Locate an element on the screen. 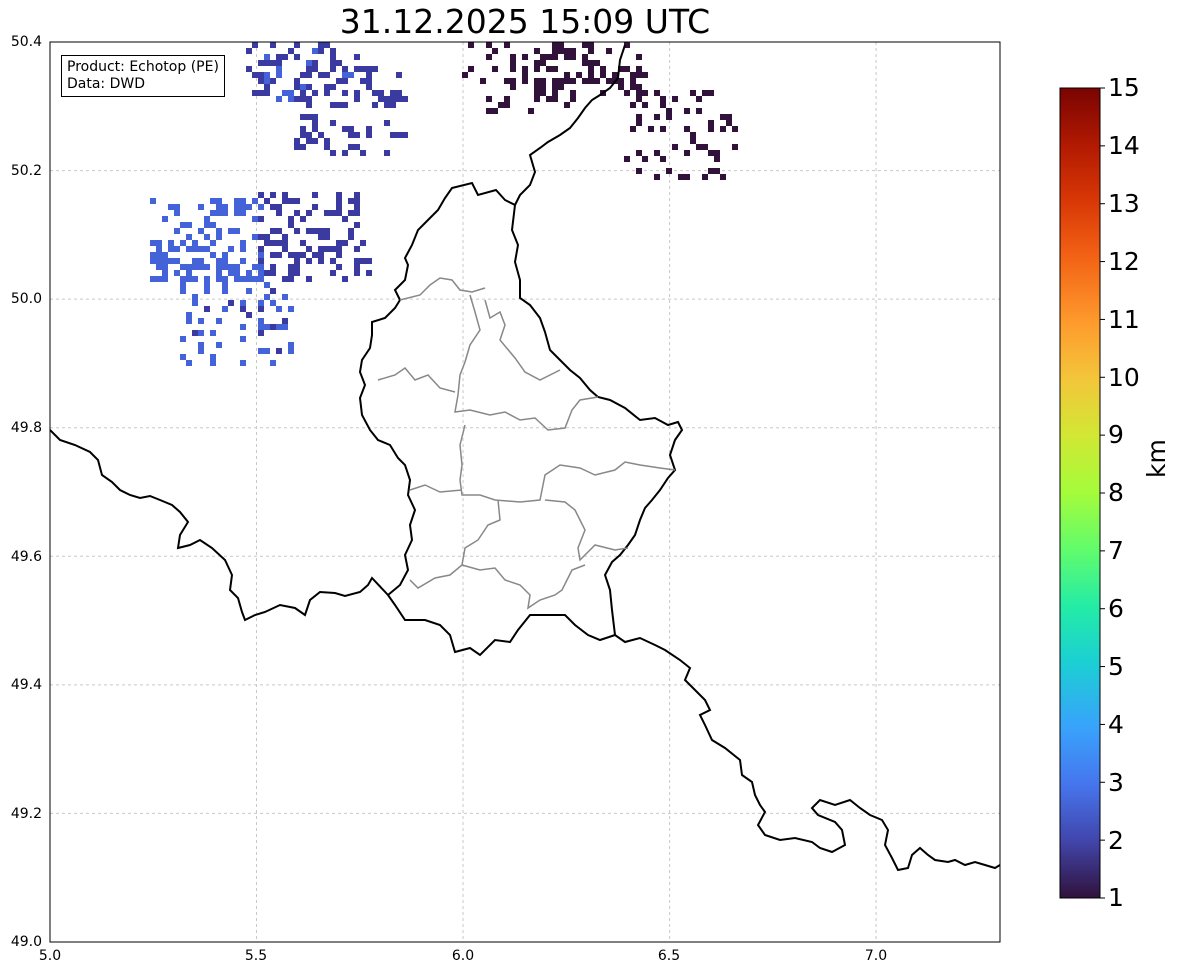 The height and width of the screenshot is (976, 1178). y-tick-label: 49.8 is located at coordinates (26, 428).